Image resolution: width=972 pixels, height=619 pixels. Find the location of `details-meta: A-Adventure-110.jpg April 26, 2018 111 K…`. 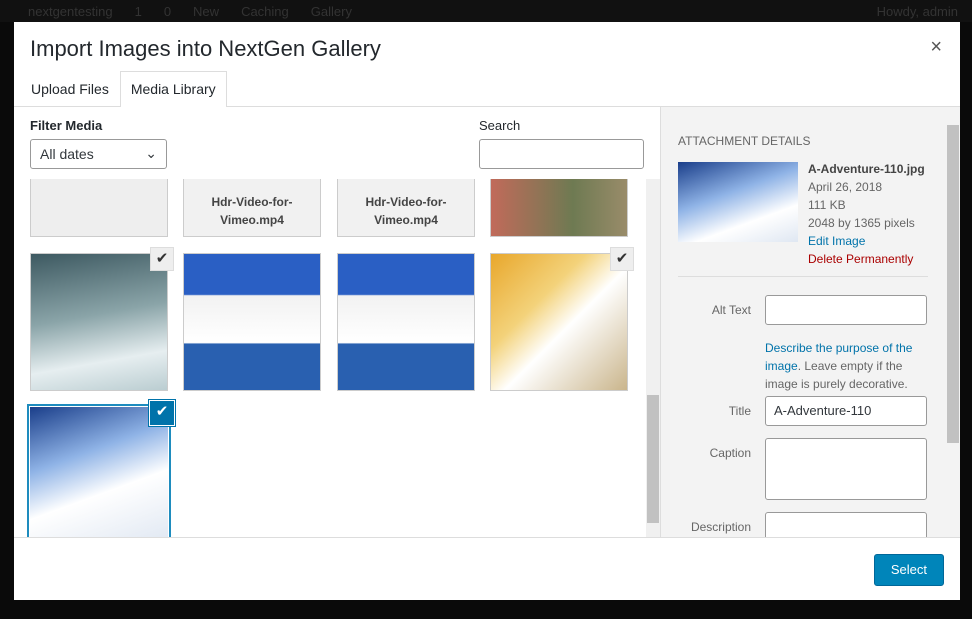

details-meta: A-Adventure-110.jpg April 26, 2018 111 K… is located at coordinates (866, 214).